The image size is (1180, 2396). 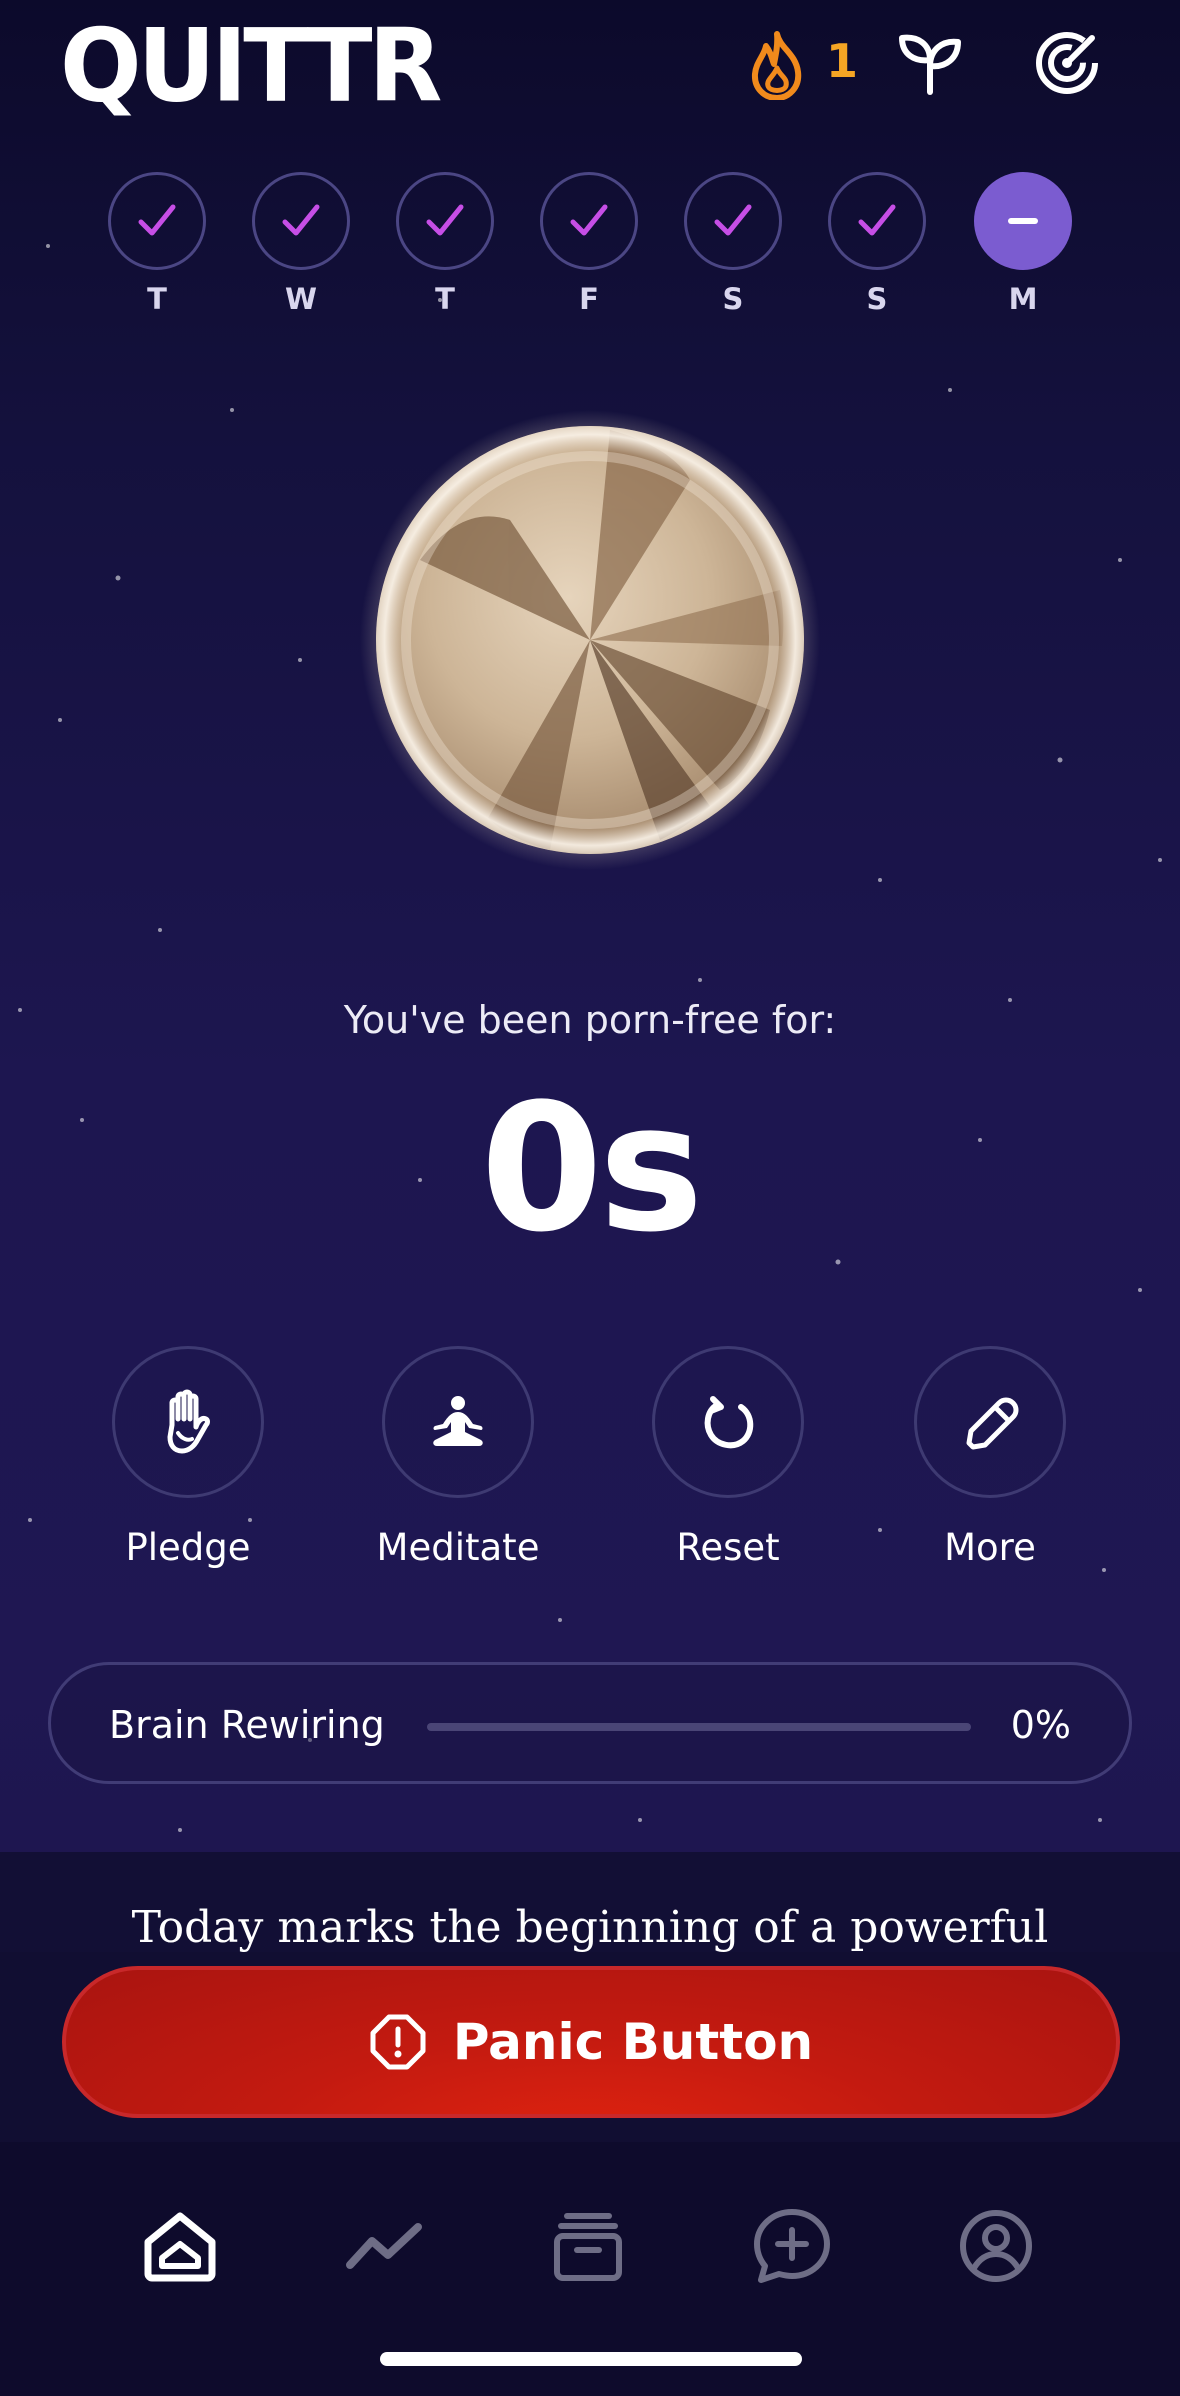 I want to click on meditate-button: Meditate, so click(x=458, y=1457).